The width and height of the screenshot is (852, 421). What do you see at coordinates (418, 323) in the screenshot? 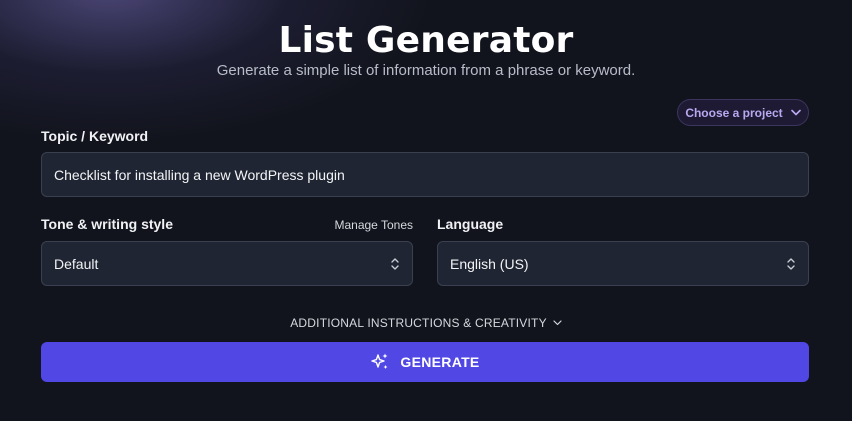
I see `additional-instructions-label: ADDITIONAL INSTRUCTIONS & CREATIVITY` at bounding box center [418, 323].